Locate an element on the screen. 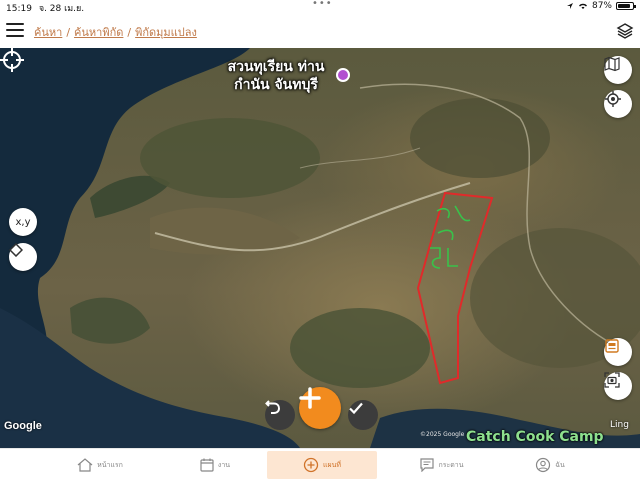  check-icon is located at coordinates (356, 408).